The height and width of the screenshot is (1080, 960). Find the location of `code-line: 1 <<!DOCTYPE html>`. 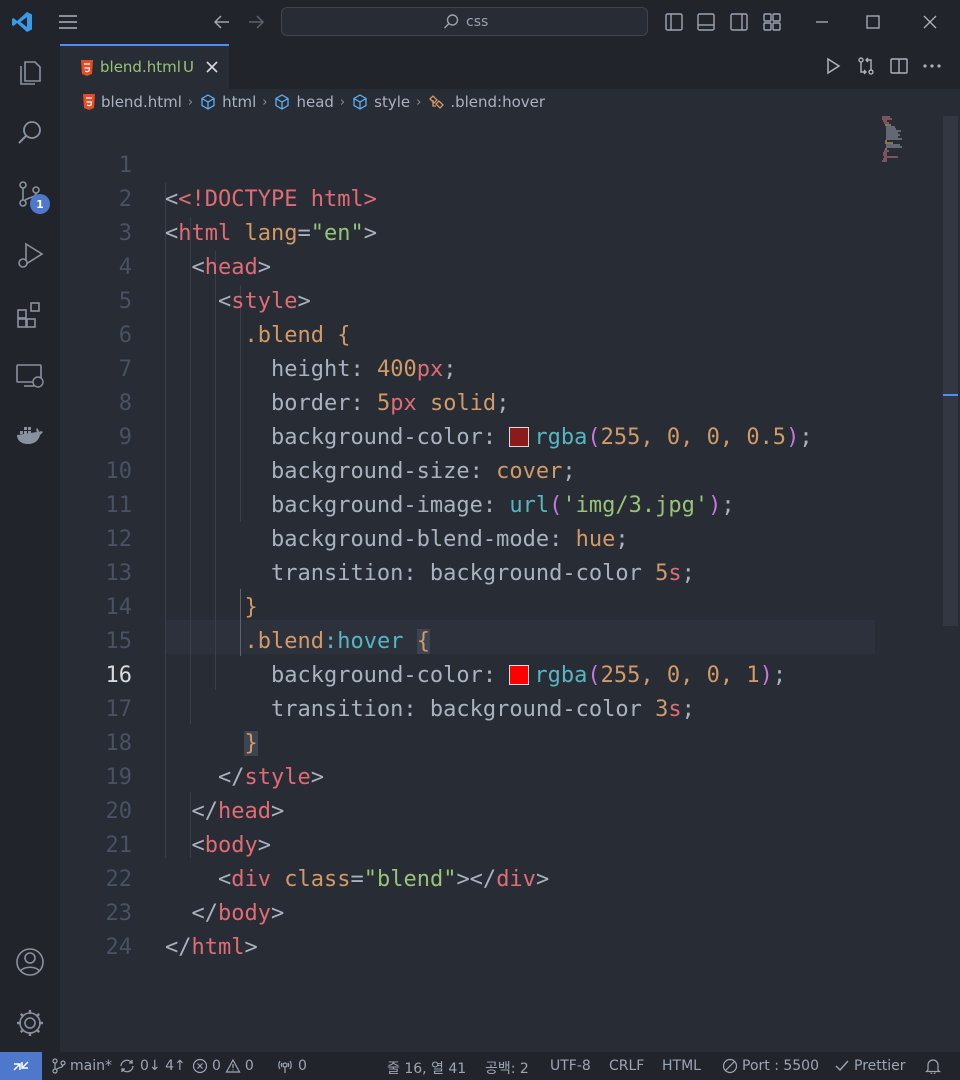

code-line: 1 <<!DOCTYPE html> is located at coordinates (500, 163).